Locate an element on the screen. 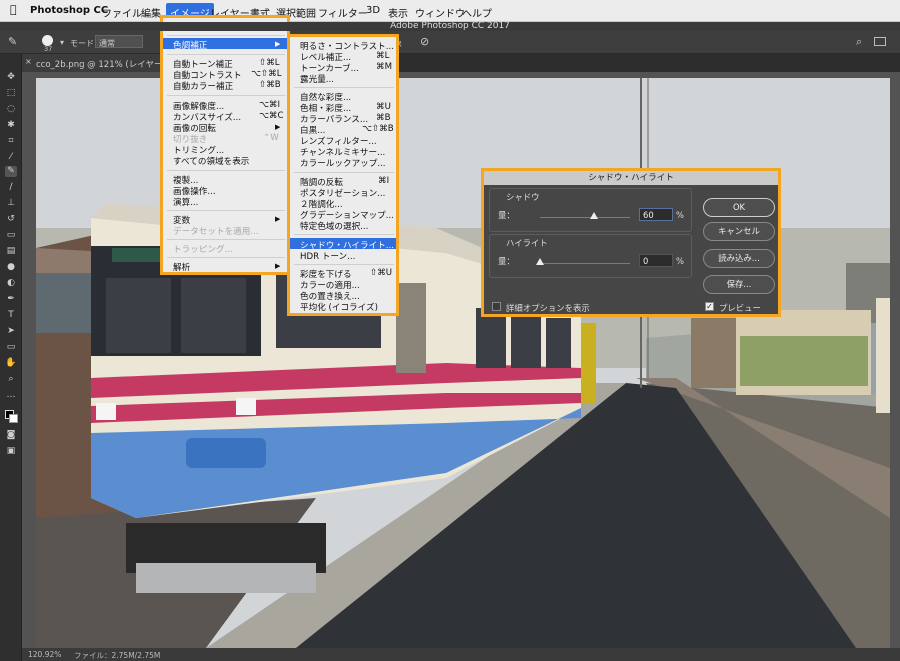 The image size is (900, 661). pressure-icon: ⊘ is located at coordinates (424, 41).